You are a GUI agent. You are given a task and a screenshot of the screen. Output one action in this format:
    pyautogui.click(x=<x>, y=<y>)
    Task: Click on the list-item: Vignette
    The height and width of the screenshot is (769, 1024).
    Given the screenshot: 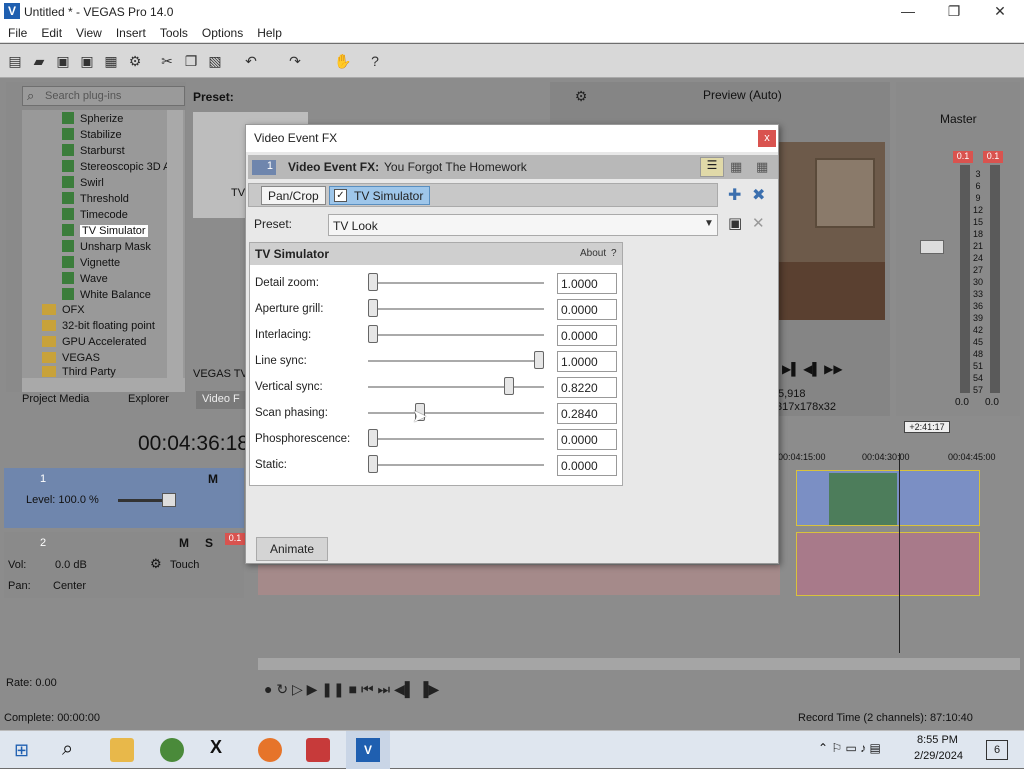 What is the action you would take?
    pyautogui.click(x=91, y=264)
    